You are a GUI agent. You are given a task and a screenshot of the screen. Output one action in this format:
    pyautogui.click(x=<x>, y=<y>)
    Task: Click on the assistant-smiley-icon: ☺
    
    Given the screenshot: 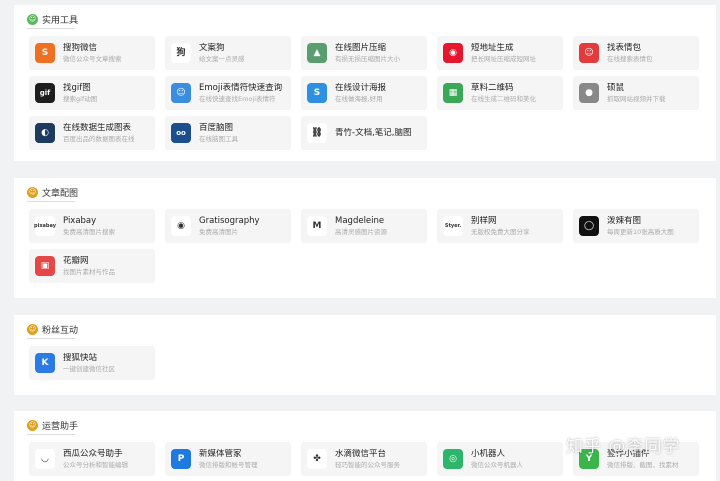 What is the action you would take?
    pyautogui.click(x=32, y=425)
    